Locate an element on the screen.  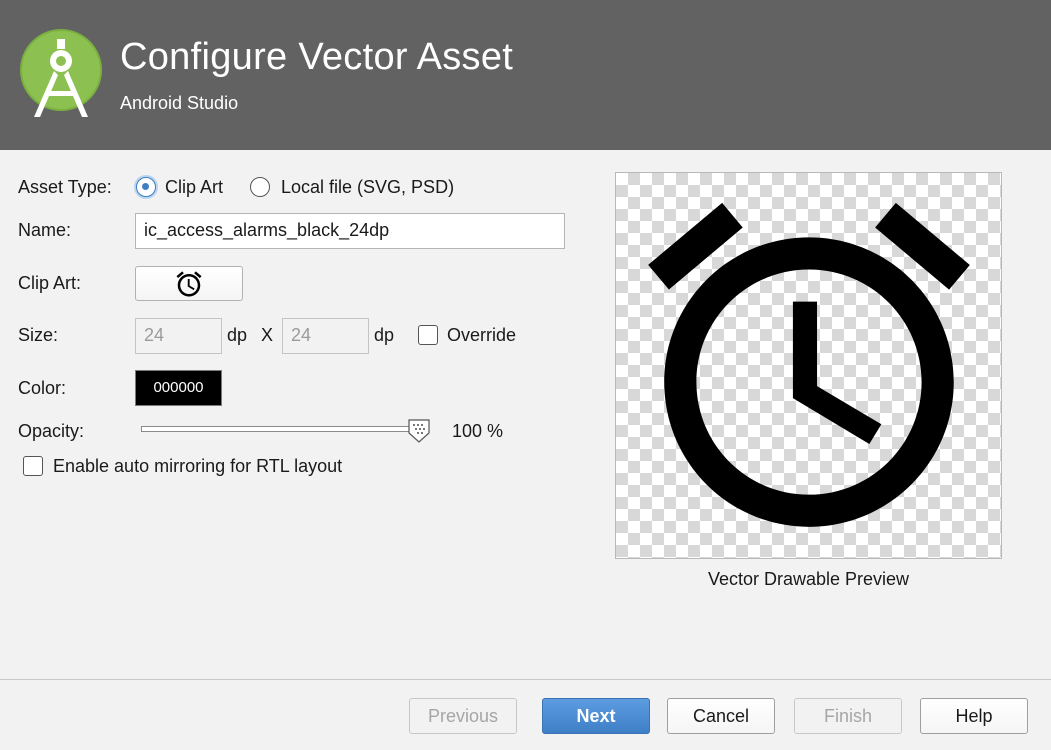
override-checkbox is located at coordinates (428, 335).